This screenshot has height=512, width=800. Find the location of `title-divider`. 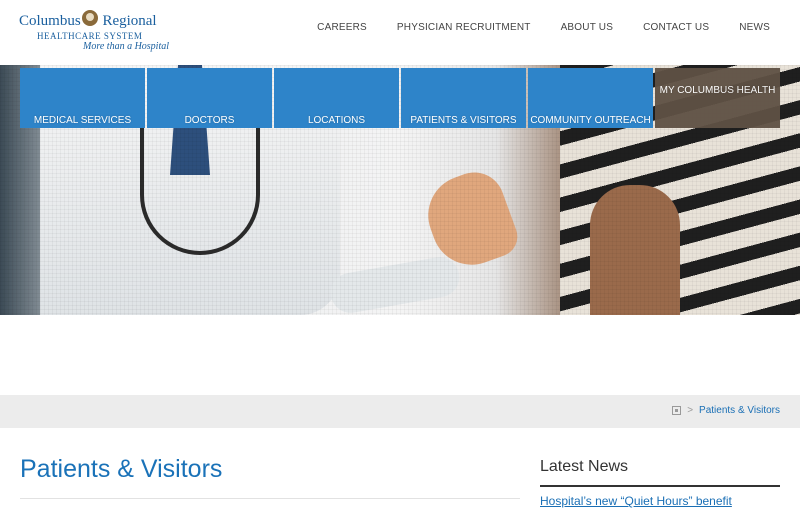

title-divider is located at coordinates (270, 498).